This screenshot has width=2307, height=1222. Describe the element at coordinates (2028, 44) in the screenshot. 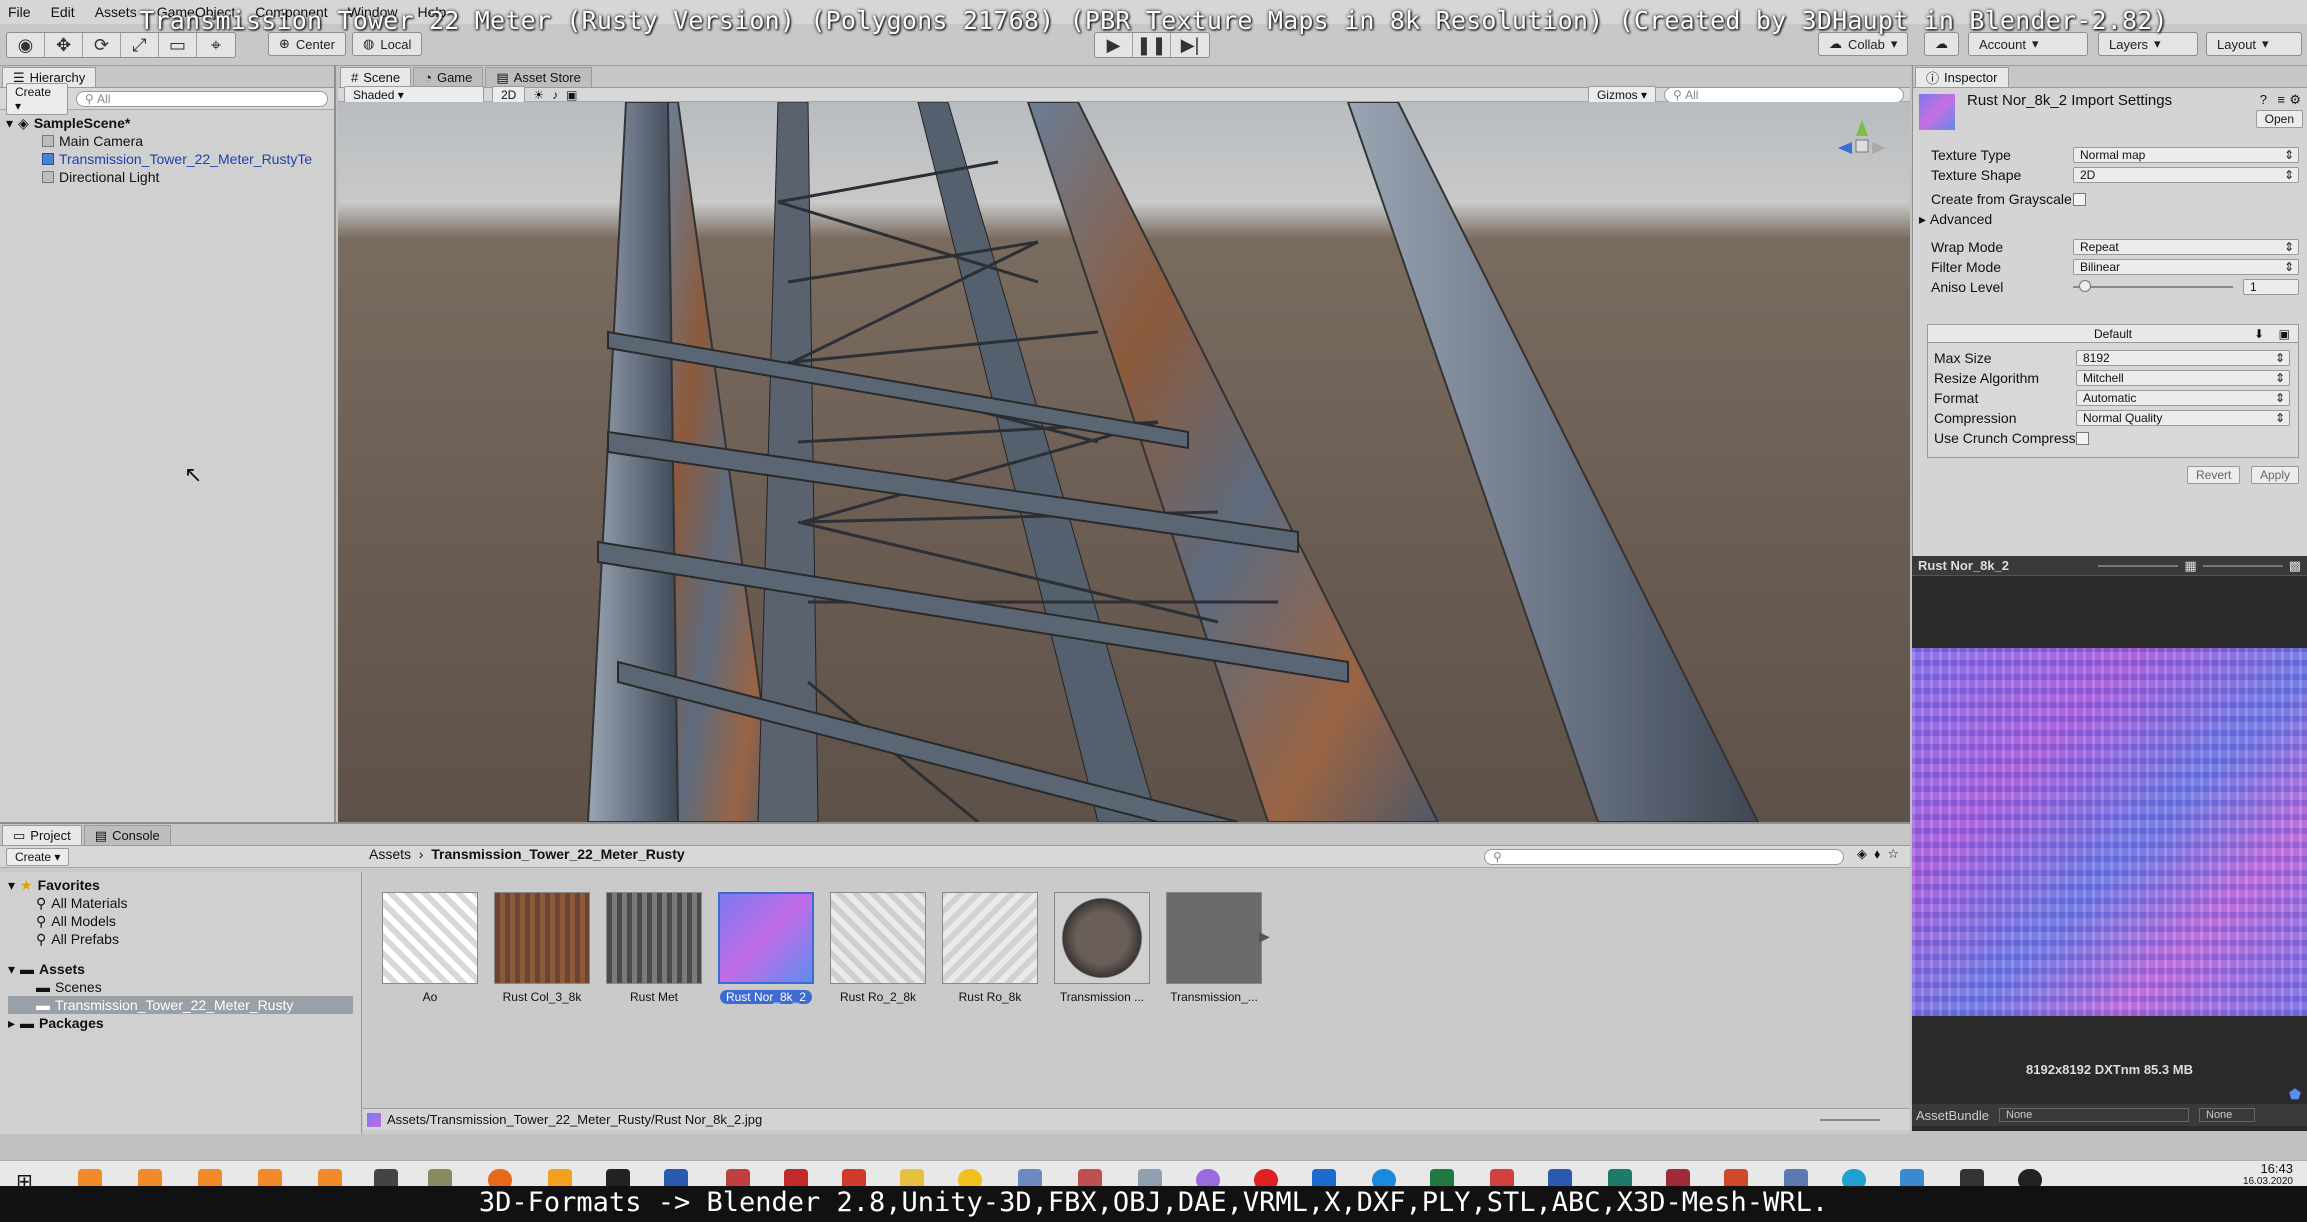

I see `account-dropdown: Account ▾` at that location.